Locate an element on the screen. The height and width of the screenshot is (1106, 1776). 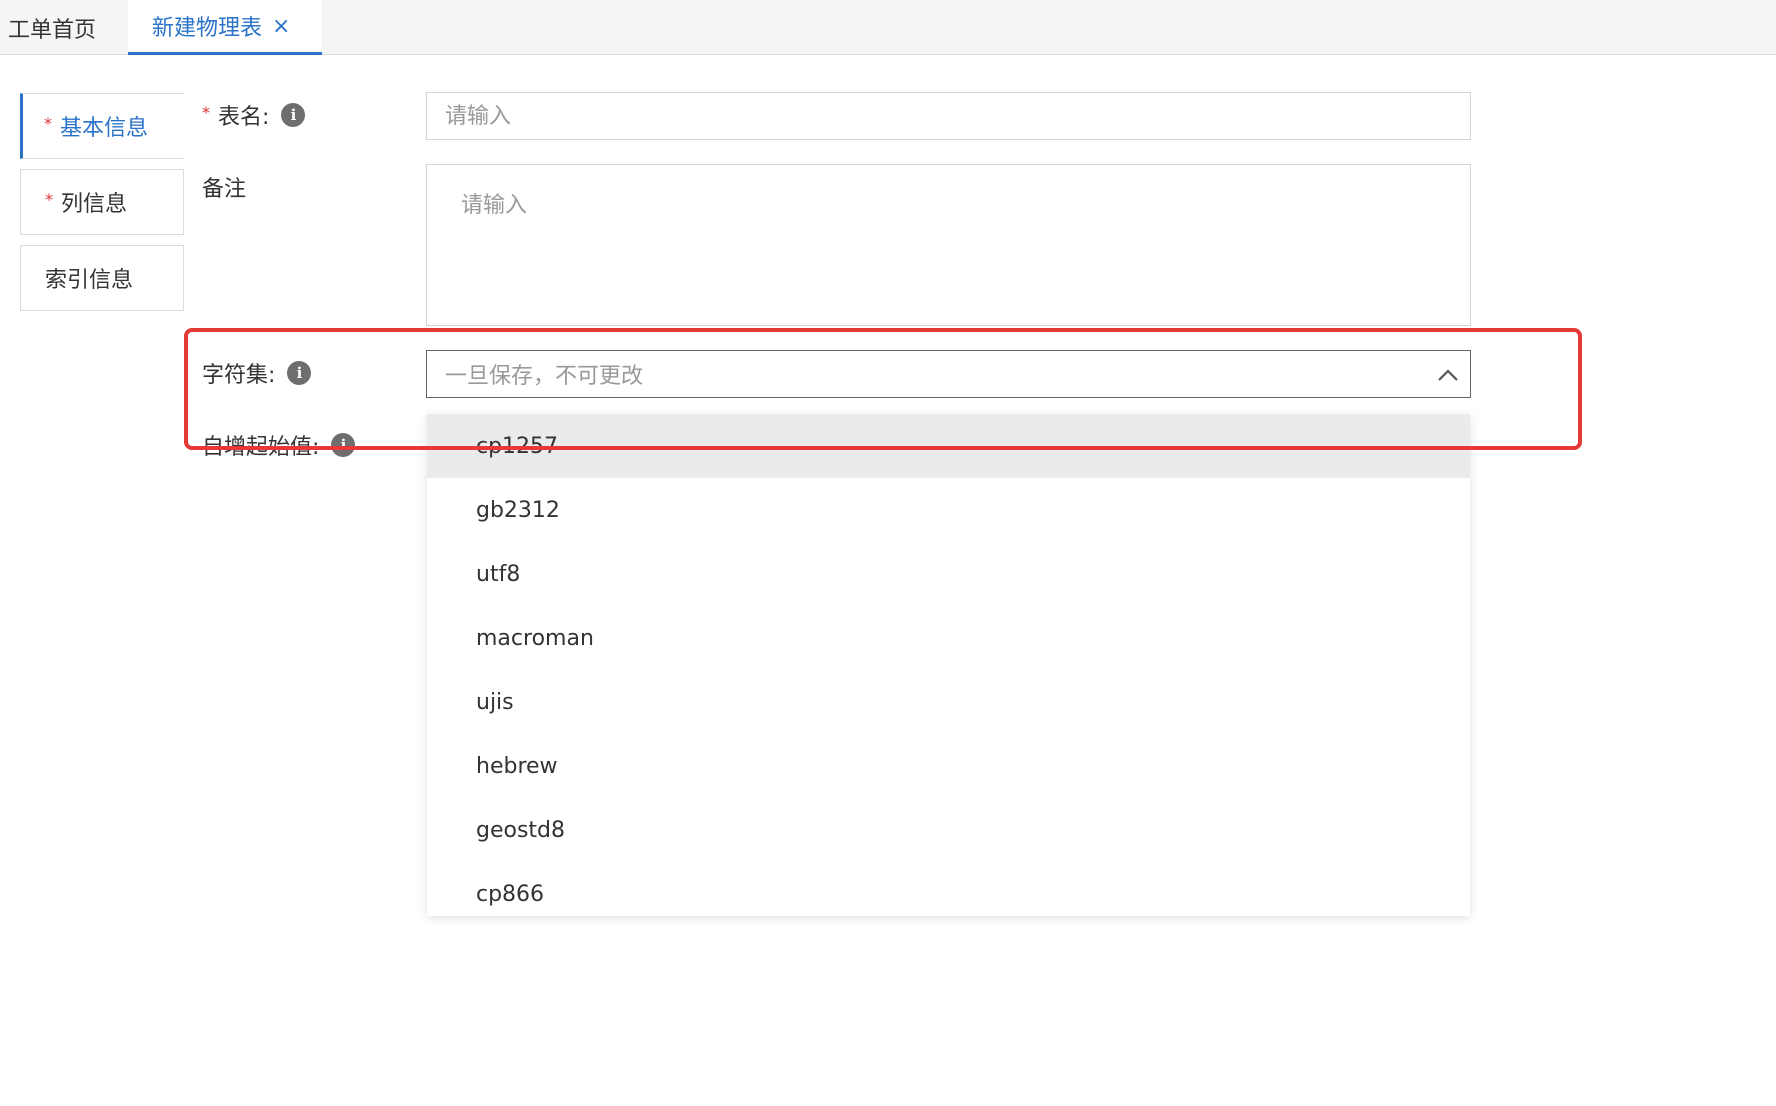
tab-new-physical-table: 新建物理表 × is located at coordinates (225, 27).